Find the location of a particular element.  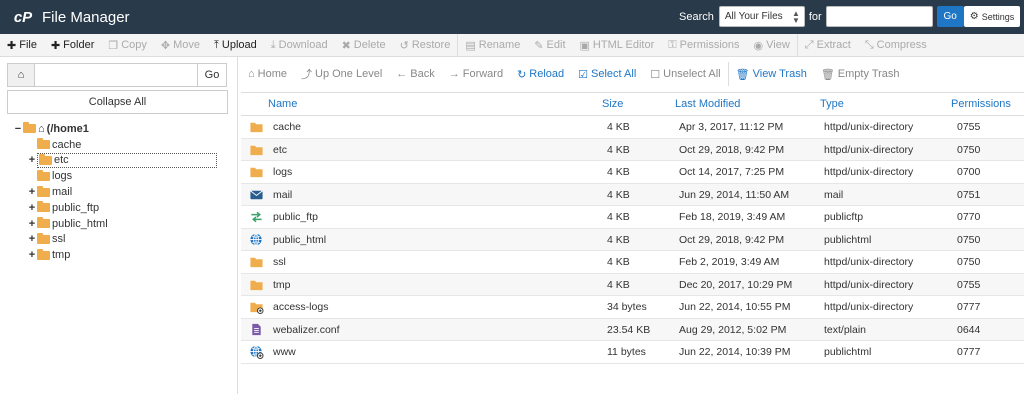

cell-modified: Oct 29, 2018, 9:42 PM is located at coordinates (732, 239).